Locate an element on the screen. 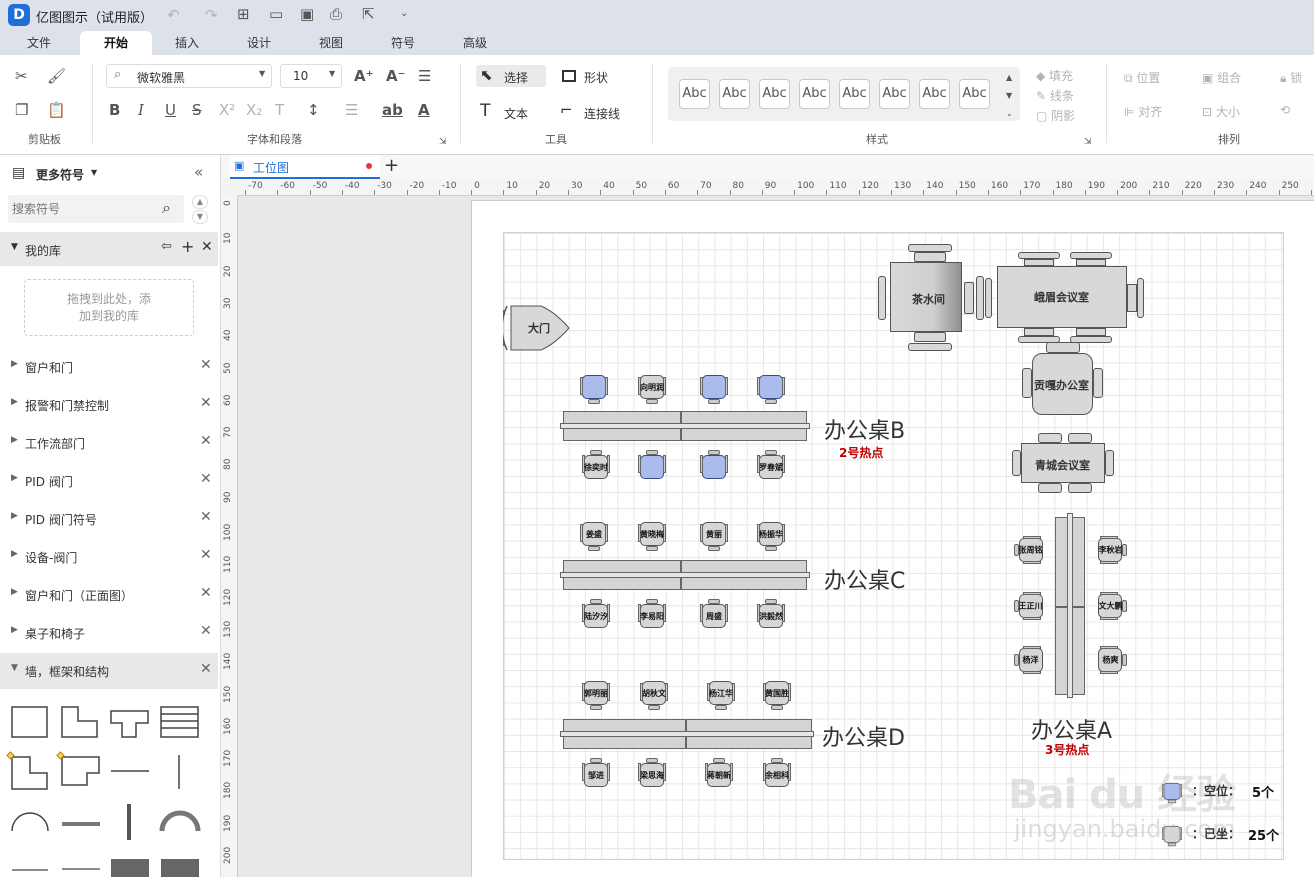 This screenshot has height=877, width=1314. tab-home: 开始 is located at coordinates (116, 43).